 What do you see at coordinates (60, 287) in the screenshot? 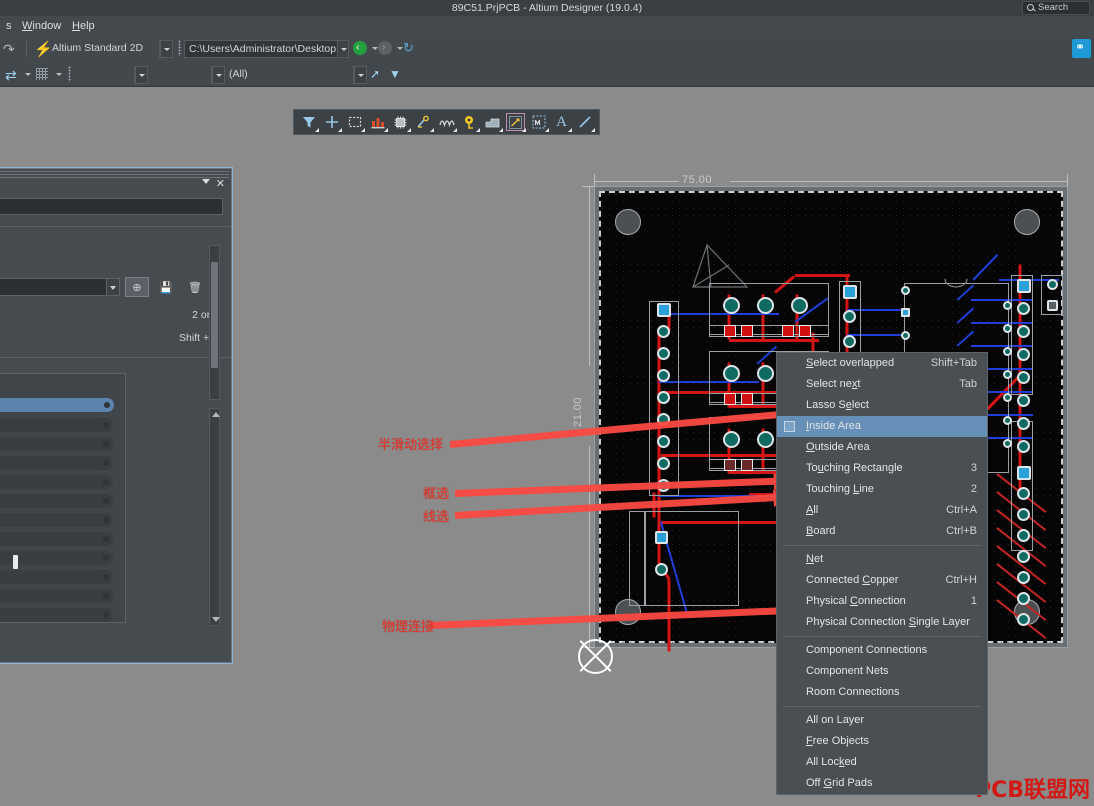
I see `configuration-dropdown` at bounding box center [60, 287].